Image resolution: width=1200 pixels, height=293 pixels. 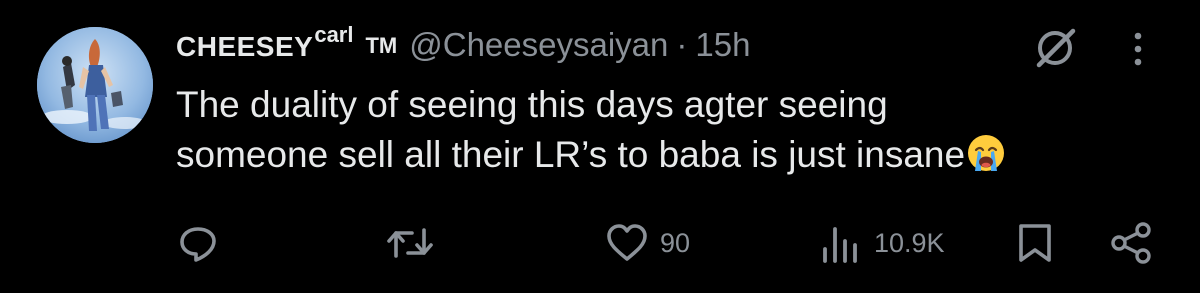 What do you see at coordinates (909, 242) in the screenshot?
I see `views-count: 10.9K` at bounding box center [909, 242].